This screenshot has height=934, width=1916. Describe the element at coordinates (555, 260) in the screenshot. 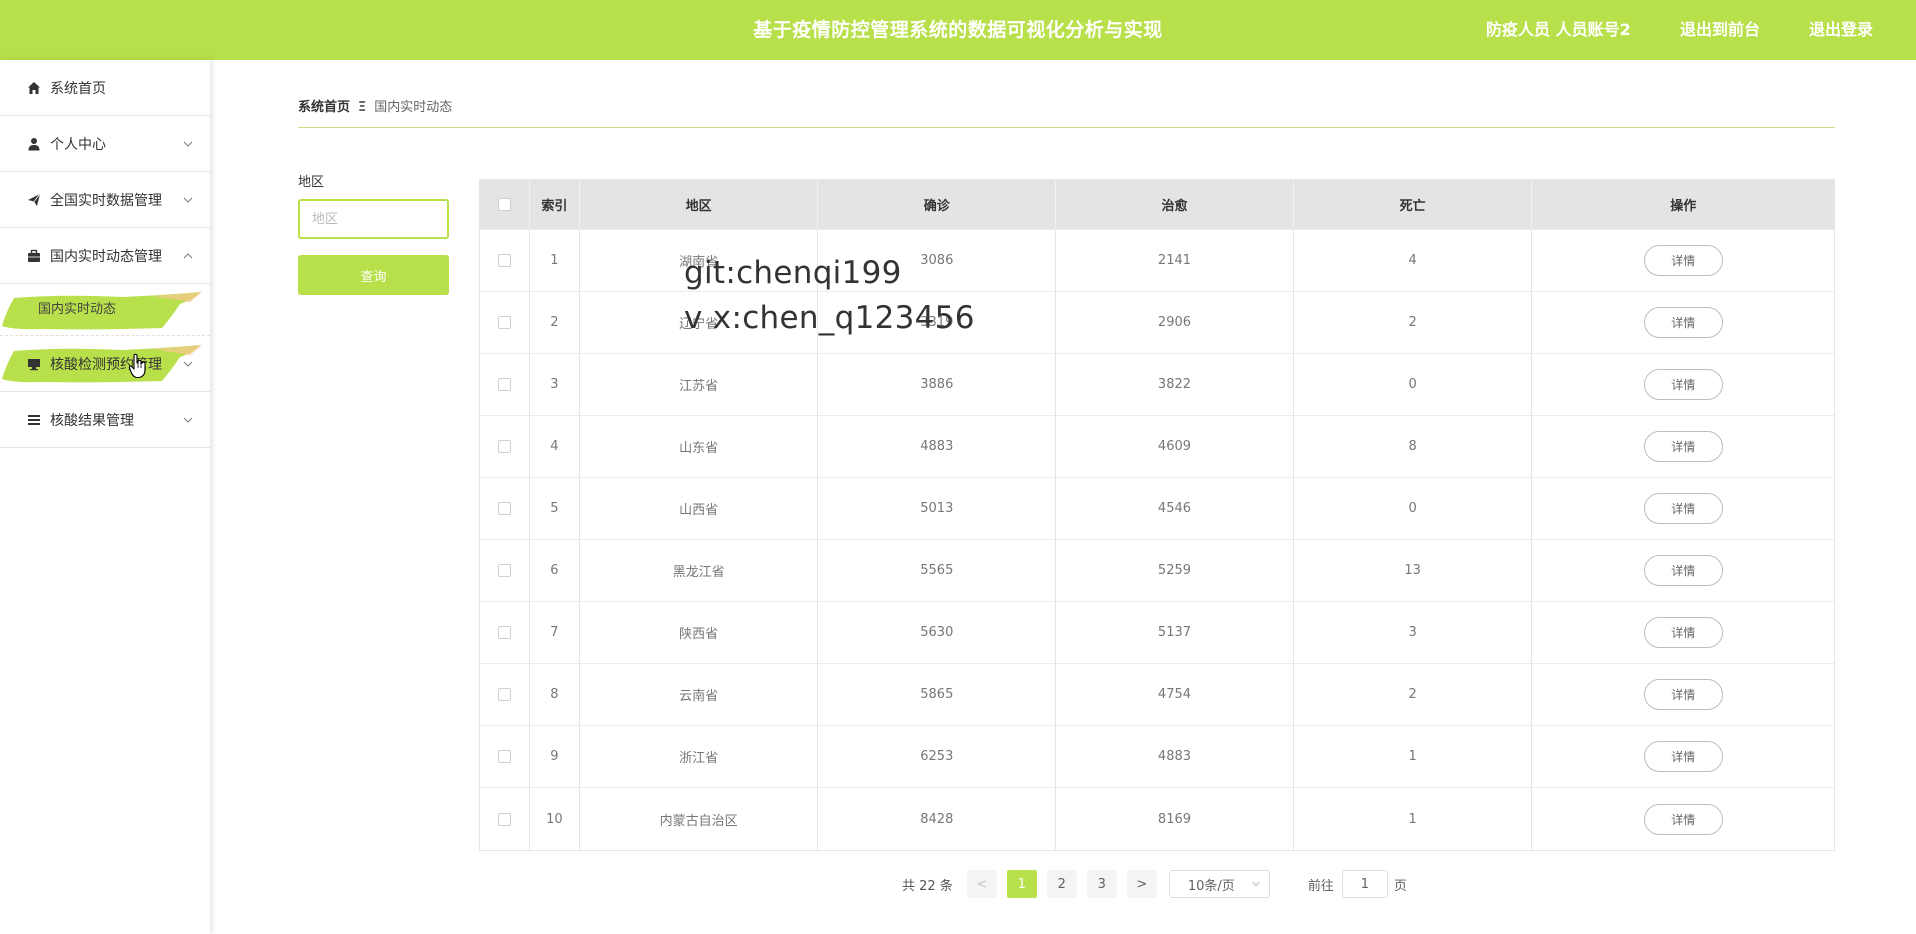

I see `cell-index: 1` at that location.